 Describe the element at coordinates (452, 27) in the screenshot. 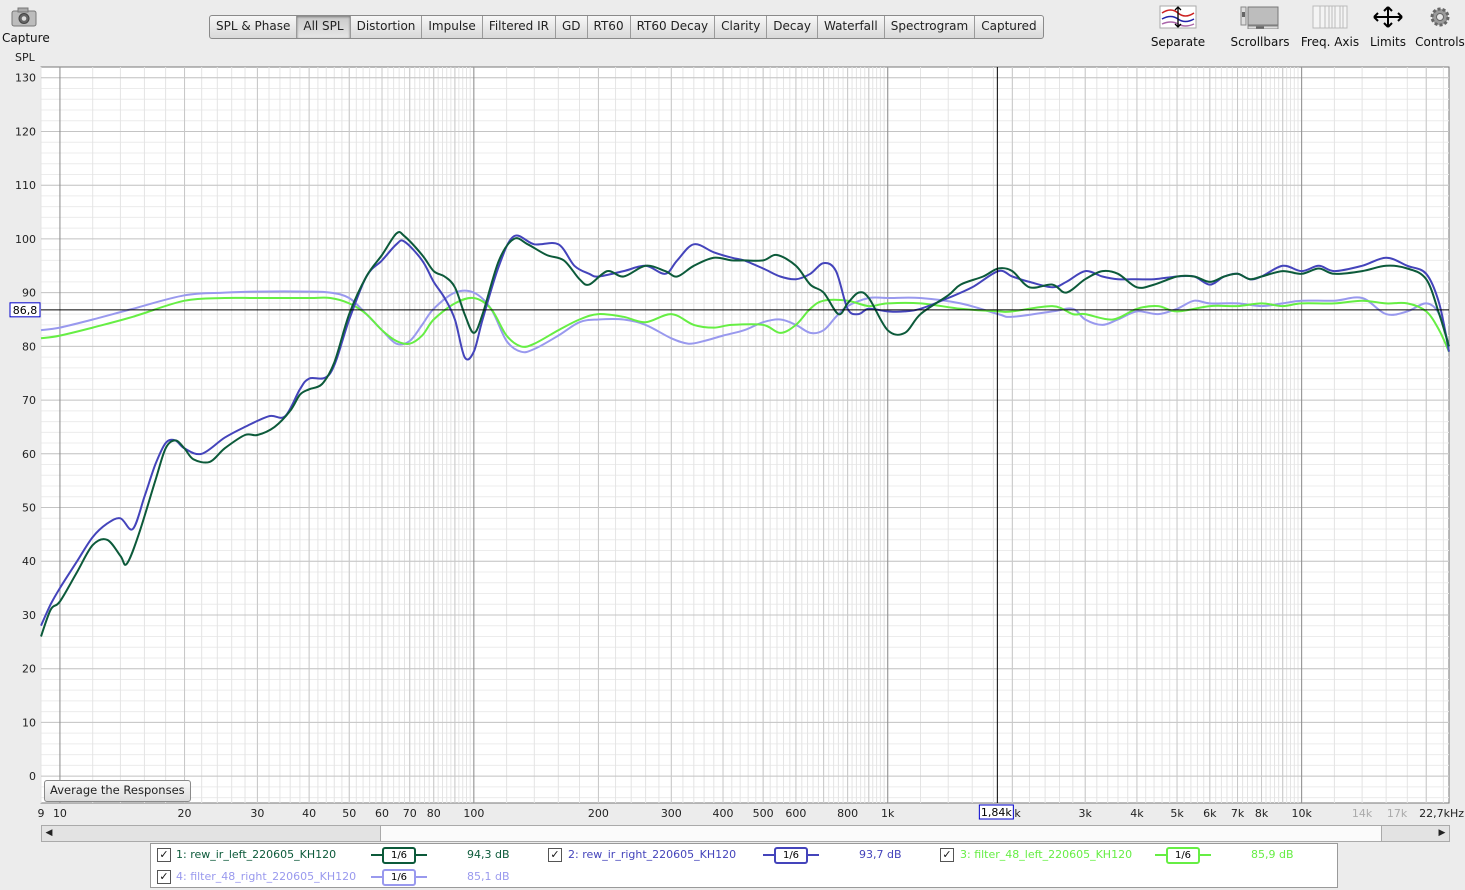

I see `tab-impulse: Impulse` at that location.